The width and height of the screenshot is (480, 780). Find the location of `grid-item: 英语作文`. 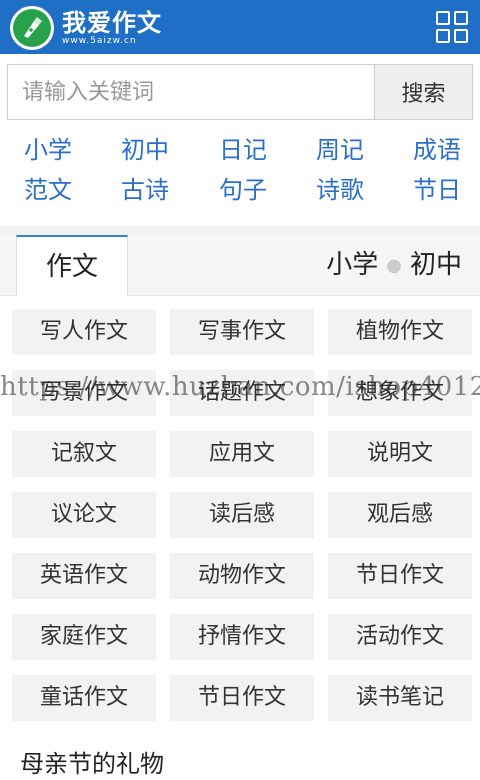

grid-item: 英语作文 is located at coordinates (84, 576).